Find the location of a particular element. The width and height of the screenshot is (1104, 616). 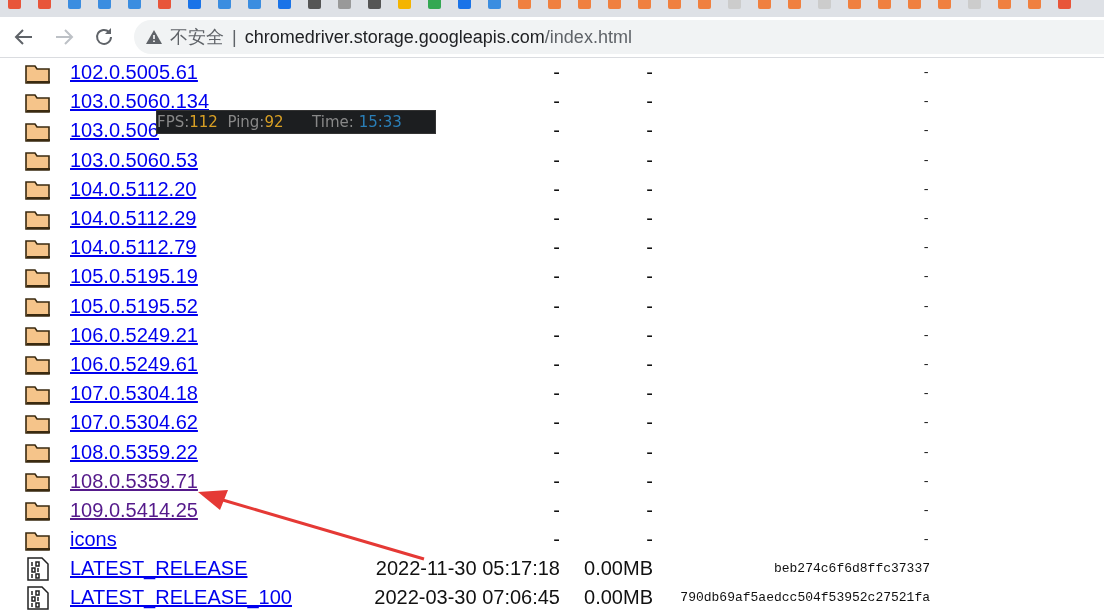

file-link: 109.0.5414.25 is located at coordinates (134, 510).